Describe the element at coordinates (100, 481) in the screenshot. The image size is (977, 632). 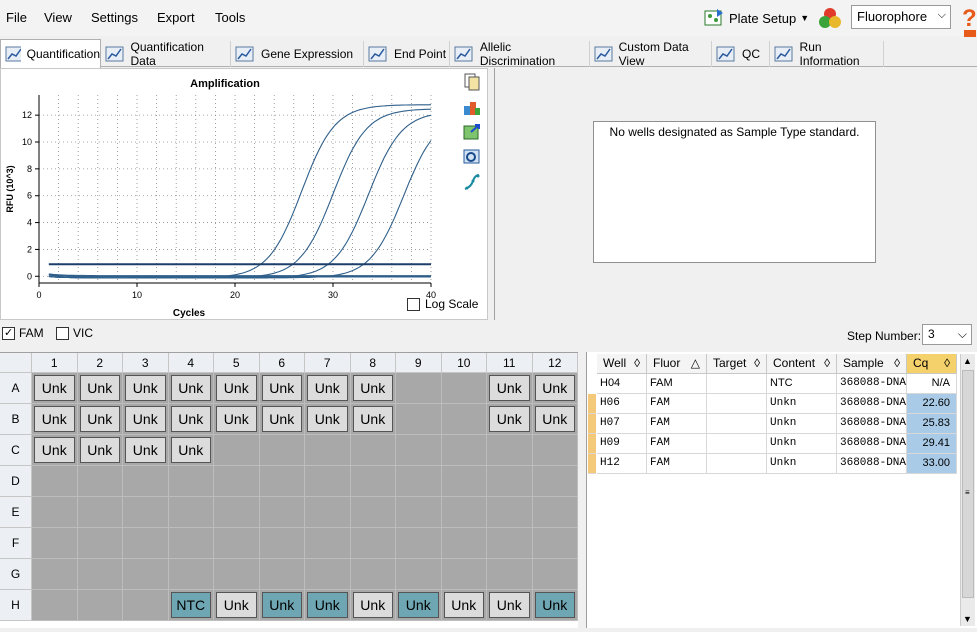
I see `plate-well-D2` at that location.